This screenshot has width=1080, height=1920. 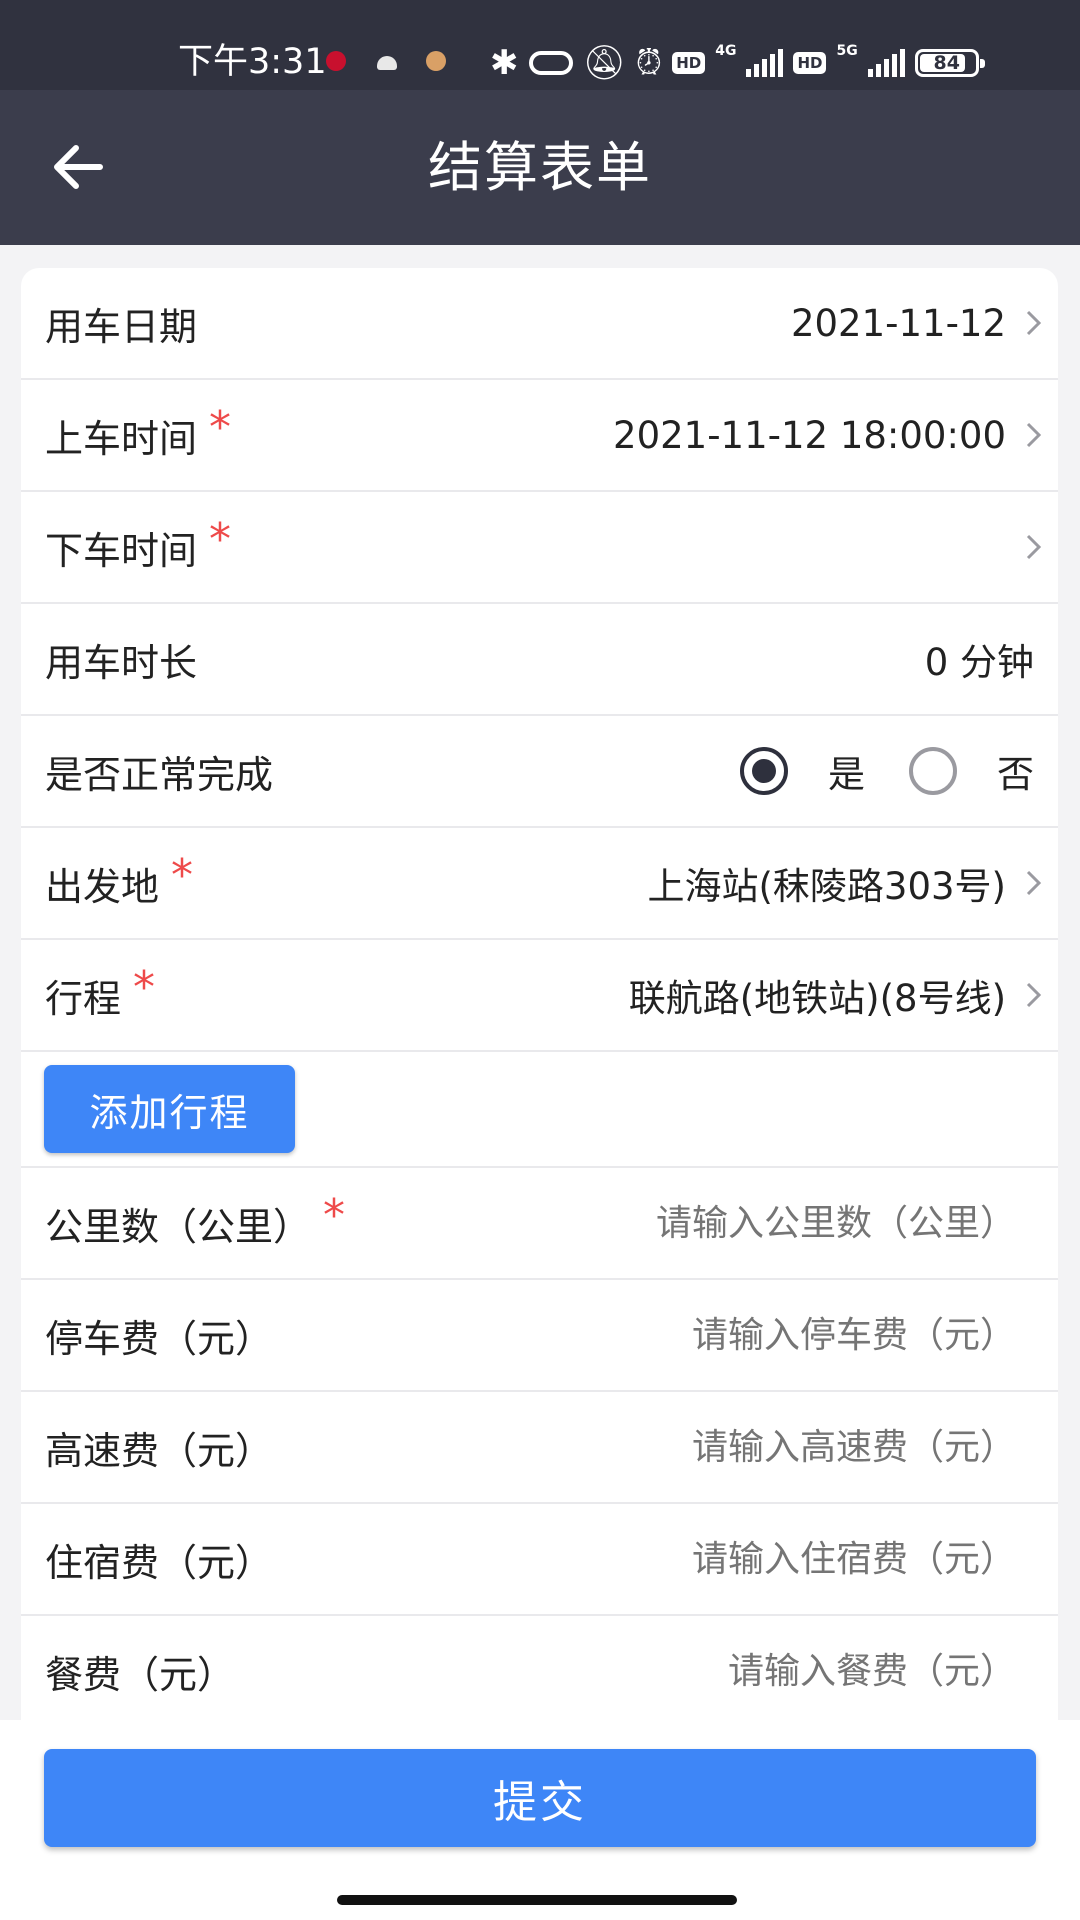 What do you see at coordinates (786, 1559) in the screenshot?
I see `lodging-input` at bounding box center [786, 1559].